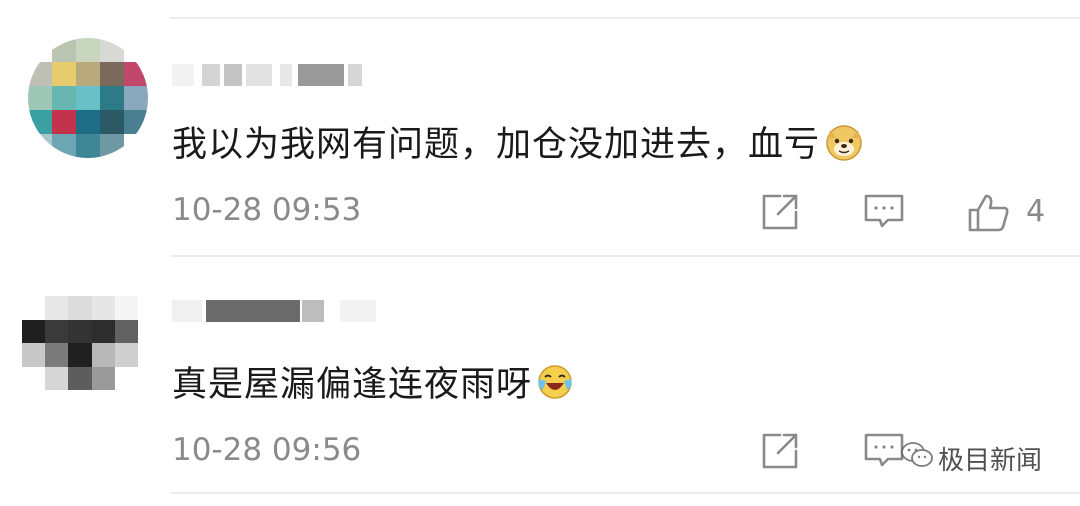  What do you see at coordinates (267, 210) in the screenshot?
I see `comment-timestamp: 10-28 09:53` at bounding box center [267, 210].